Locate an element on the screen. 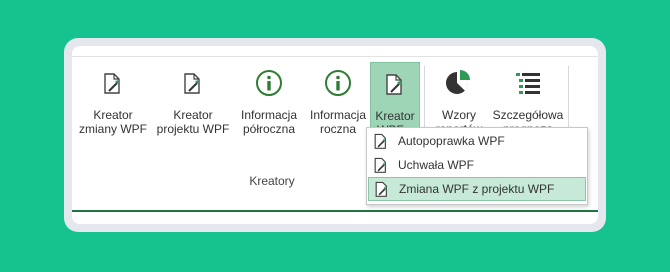  button-label: Informacja roczna is located at coordinates (338, 122).